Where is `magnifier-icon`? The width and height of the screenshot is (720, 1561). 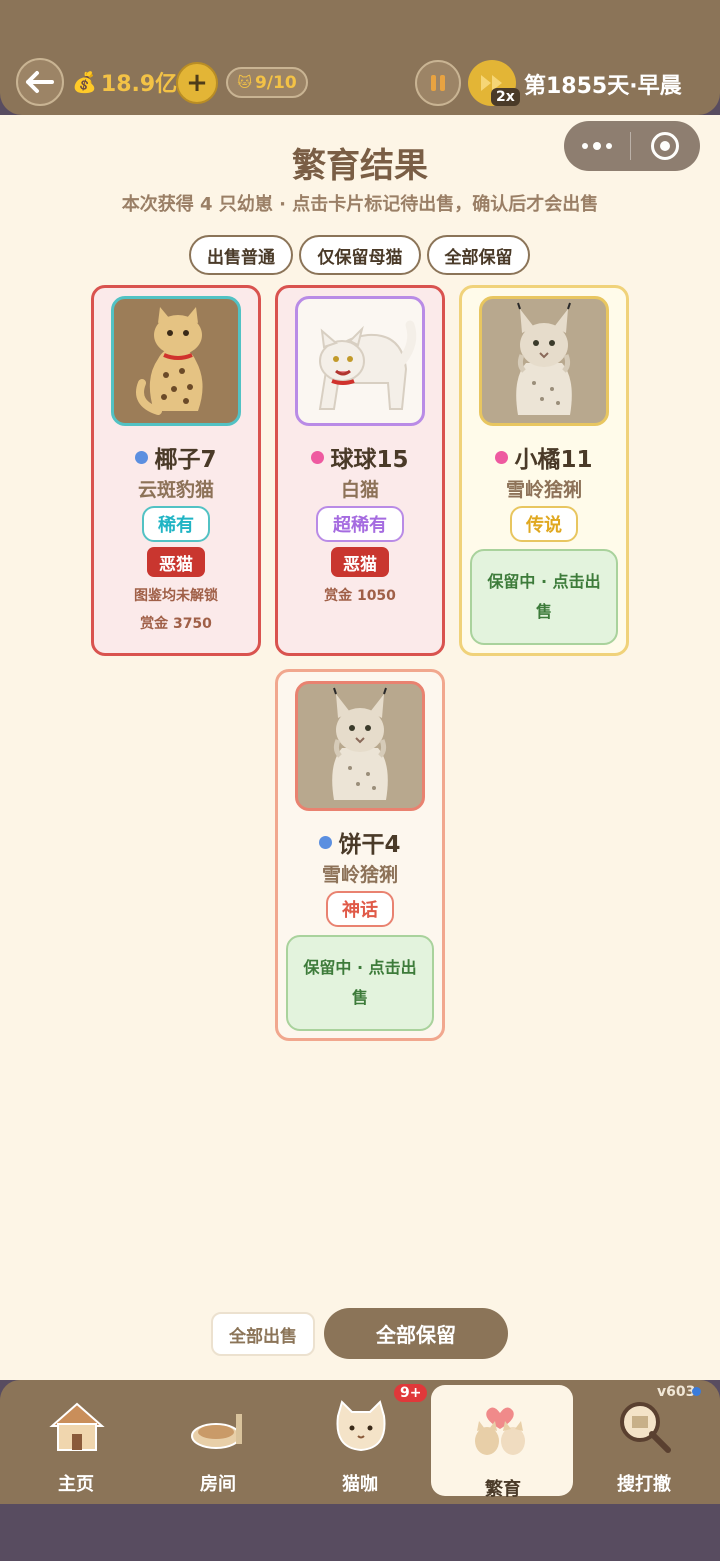
magnifier-icon is located at coordinates (645, 1427).